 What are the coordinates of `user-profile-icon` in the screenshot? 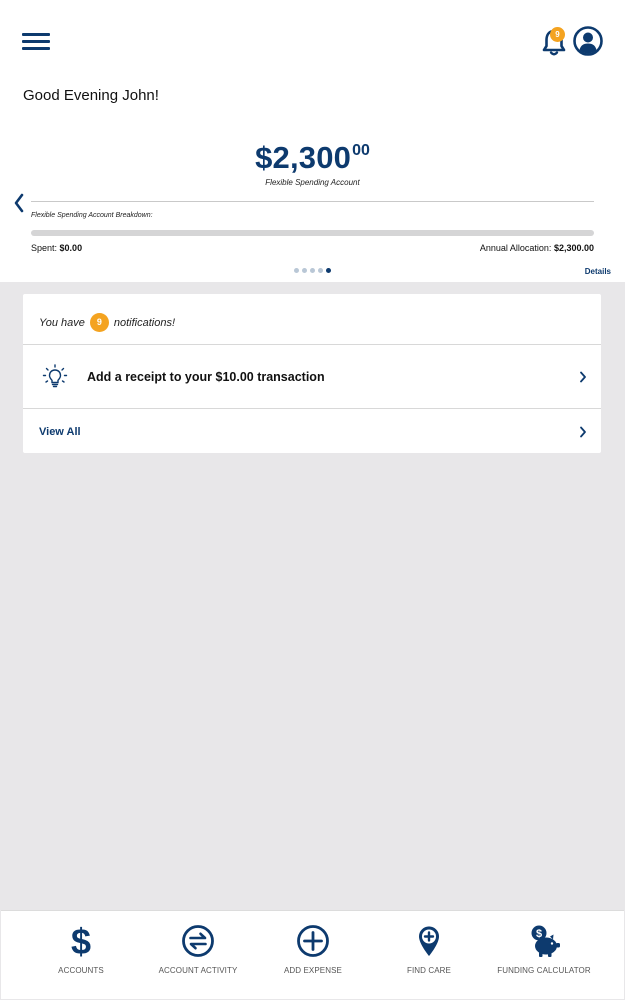 It's located at (588, 41).